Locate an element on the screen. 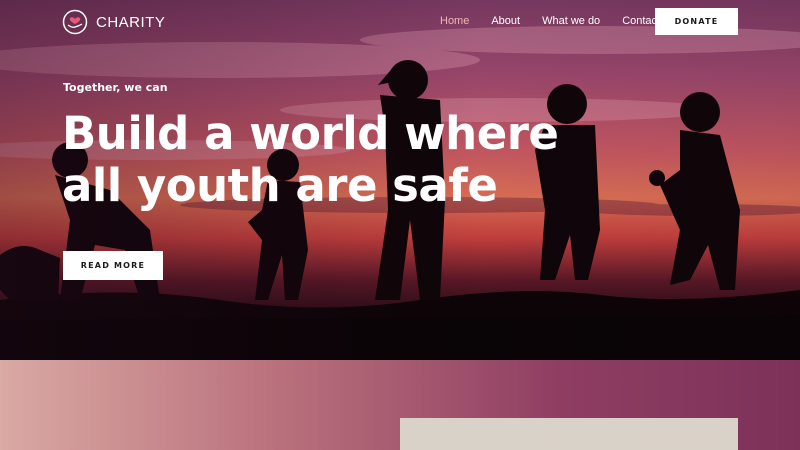 The width and height of the screenshot is (800, 450). content-card-image is located at coordinates (569, 434).